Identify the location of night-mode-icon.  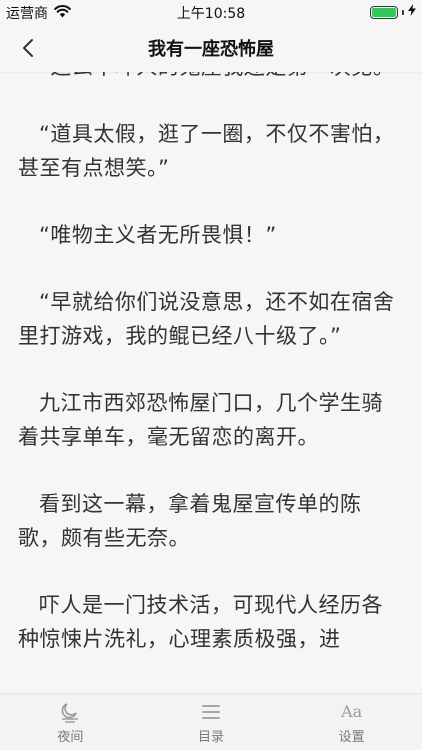
(70, 712).